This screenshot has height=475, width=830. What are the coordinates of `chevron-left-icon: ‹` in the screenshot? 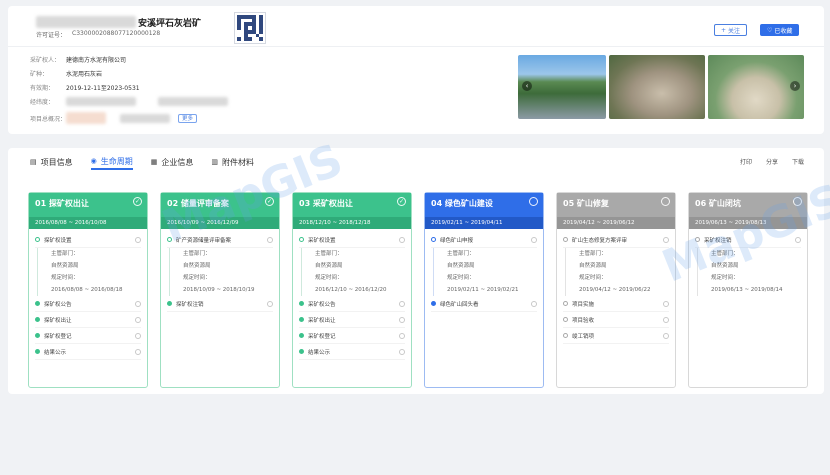 It's located at (527, 86).